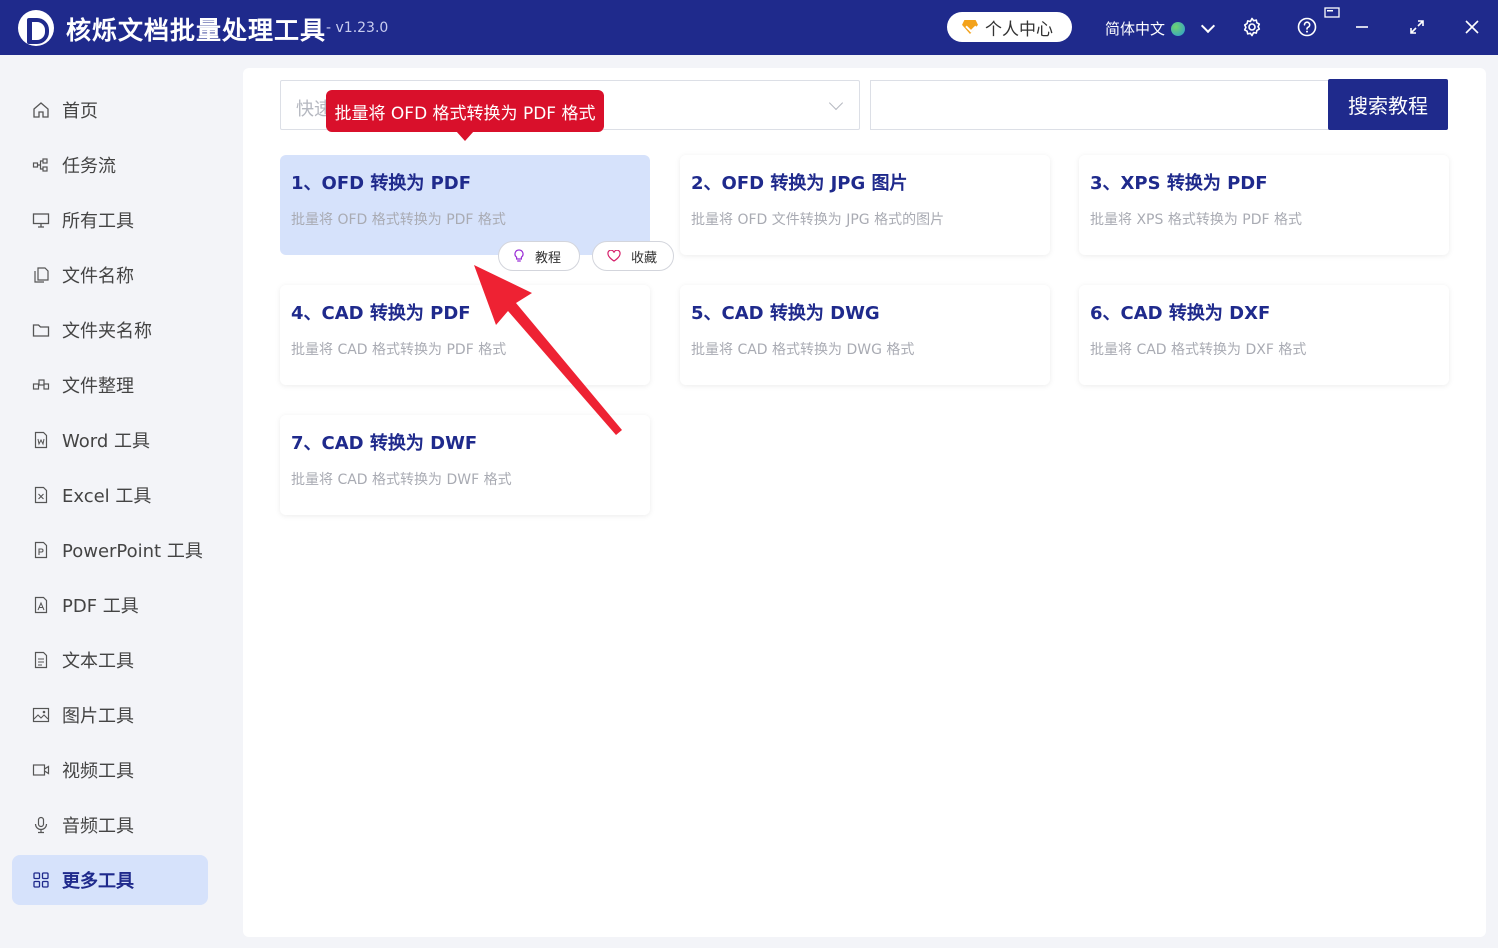  I want to click on sidebar-item-audio-tools: 音频工具, so click(110, 825).